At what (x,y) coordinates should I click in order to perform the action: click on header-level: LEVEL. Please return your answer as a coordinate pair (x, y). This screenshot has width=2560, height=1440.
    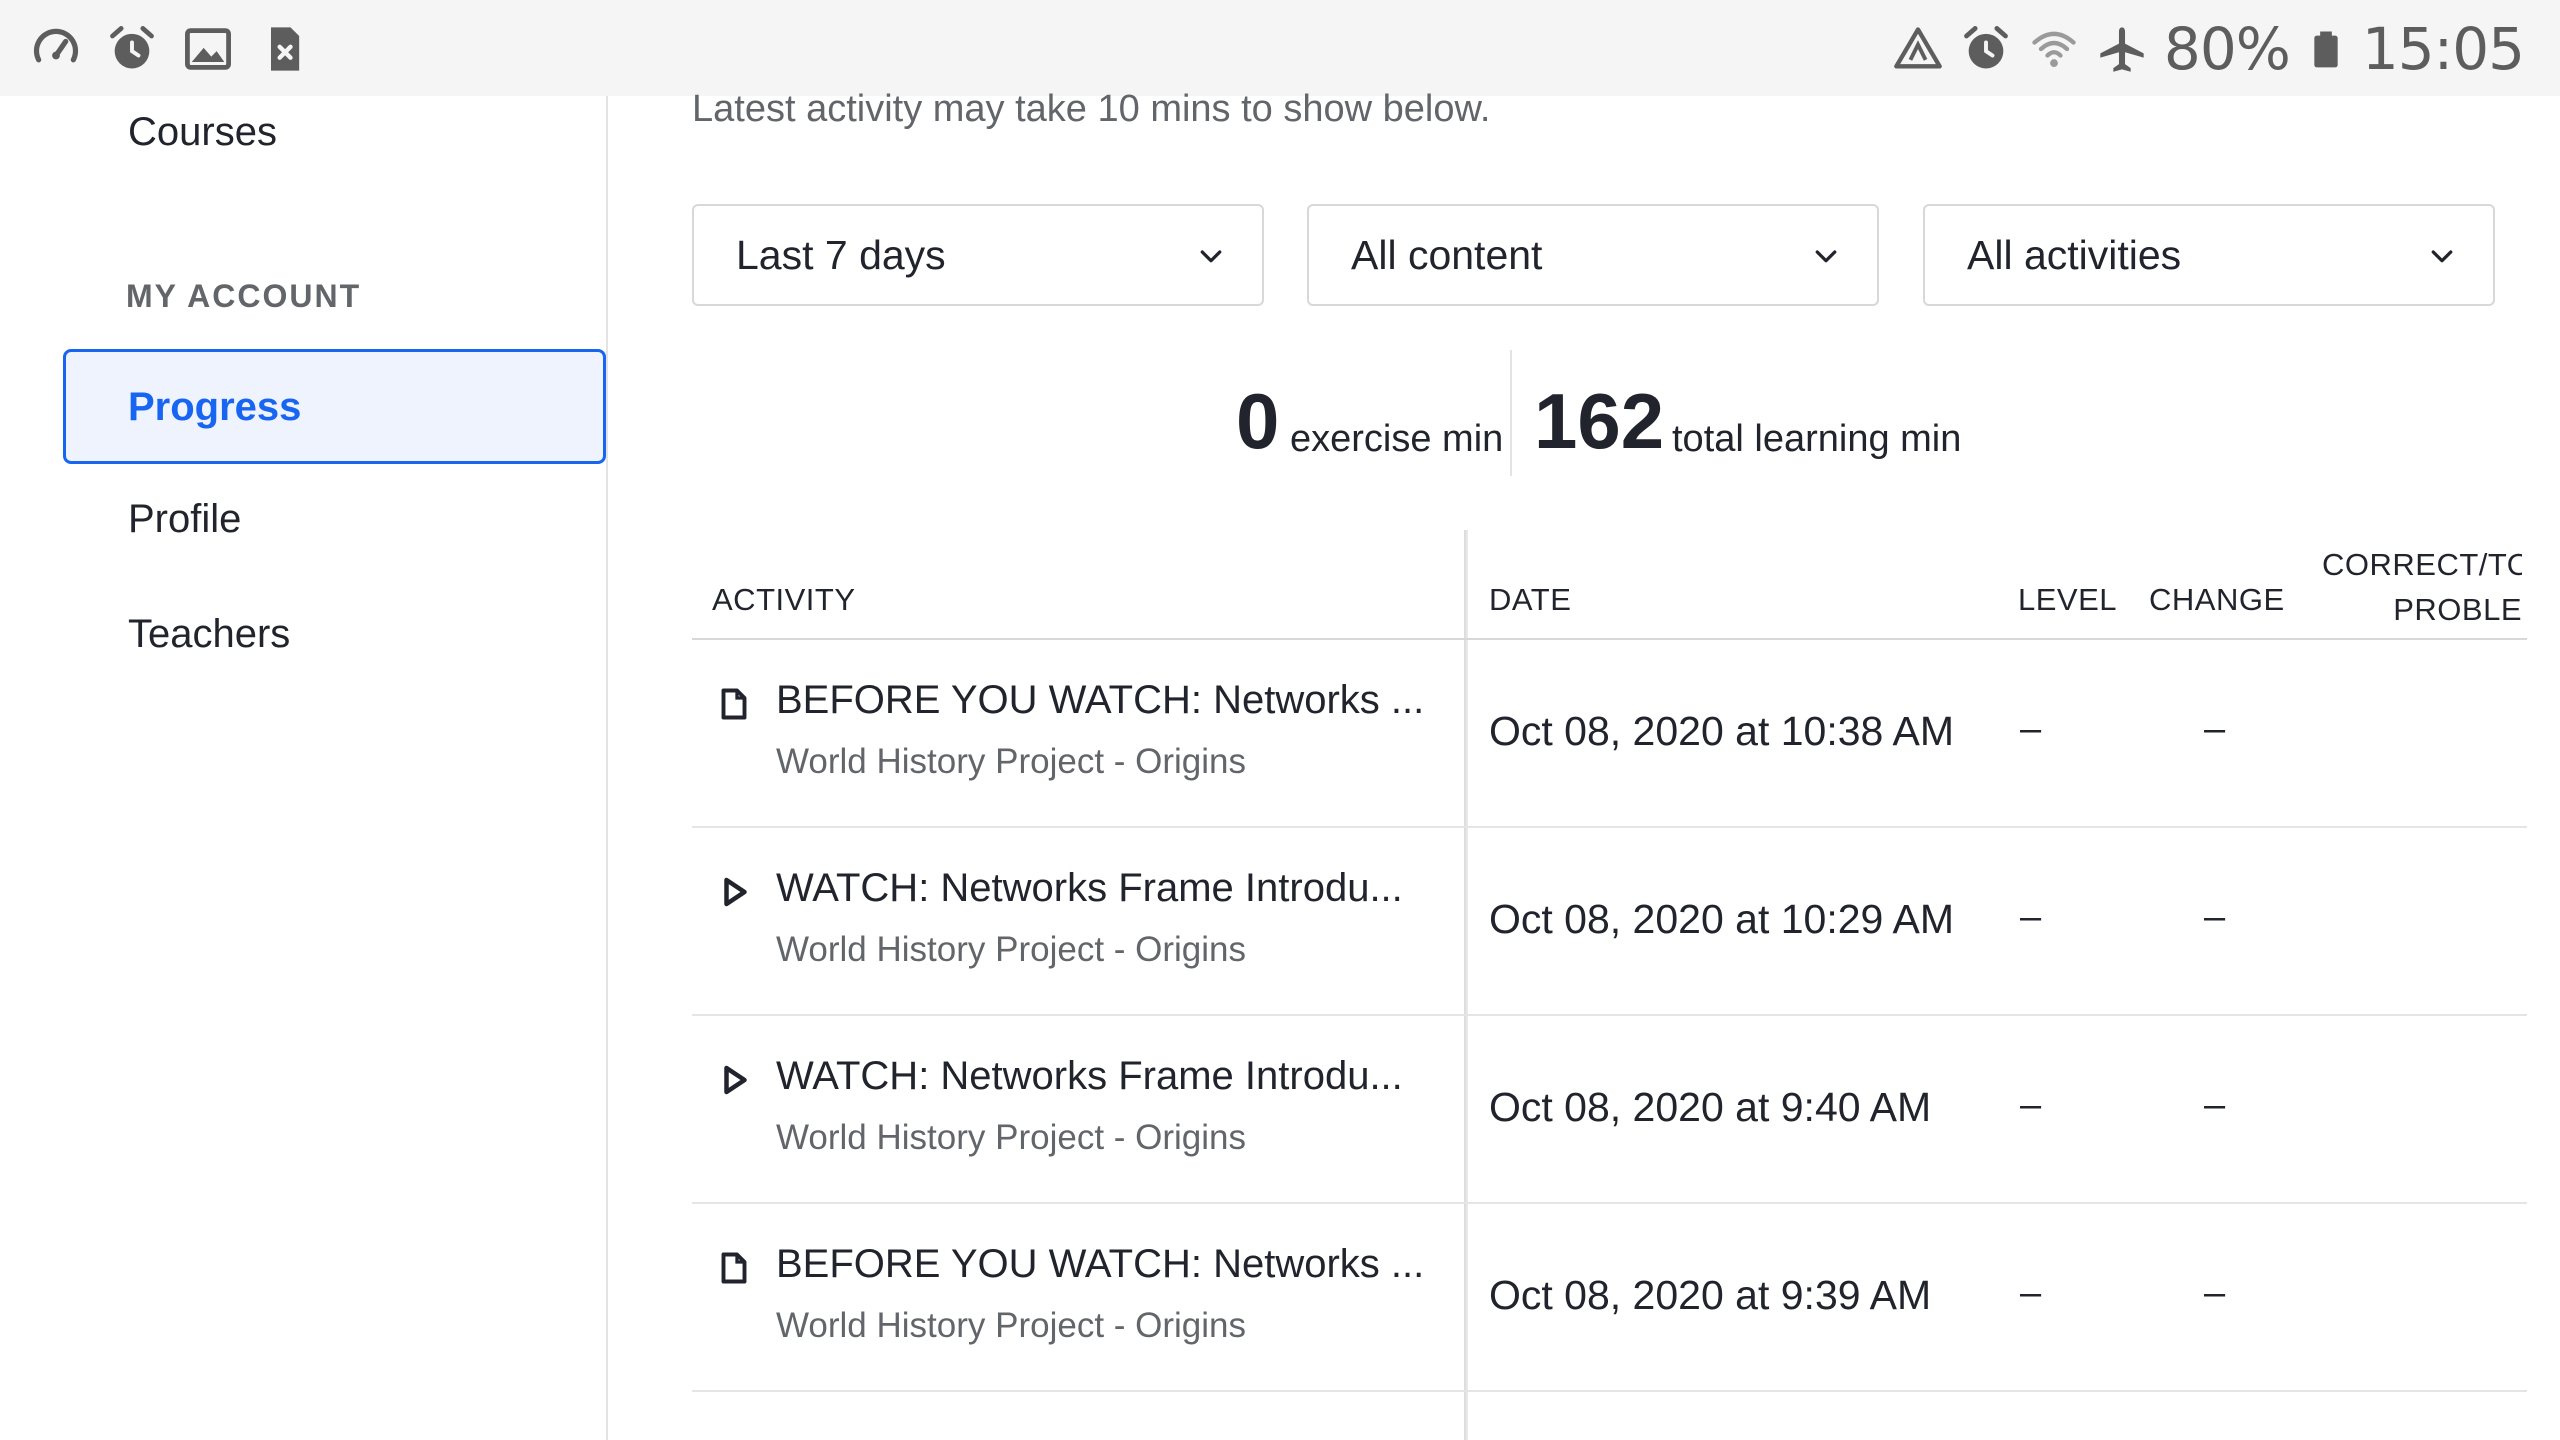
    Looking at the image, I should click on (2068, 599).